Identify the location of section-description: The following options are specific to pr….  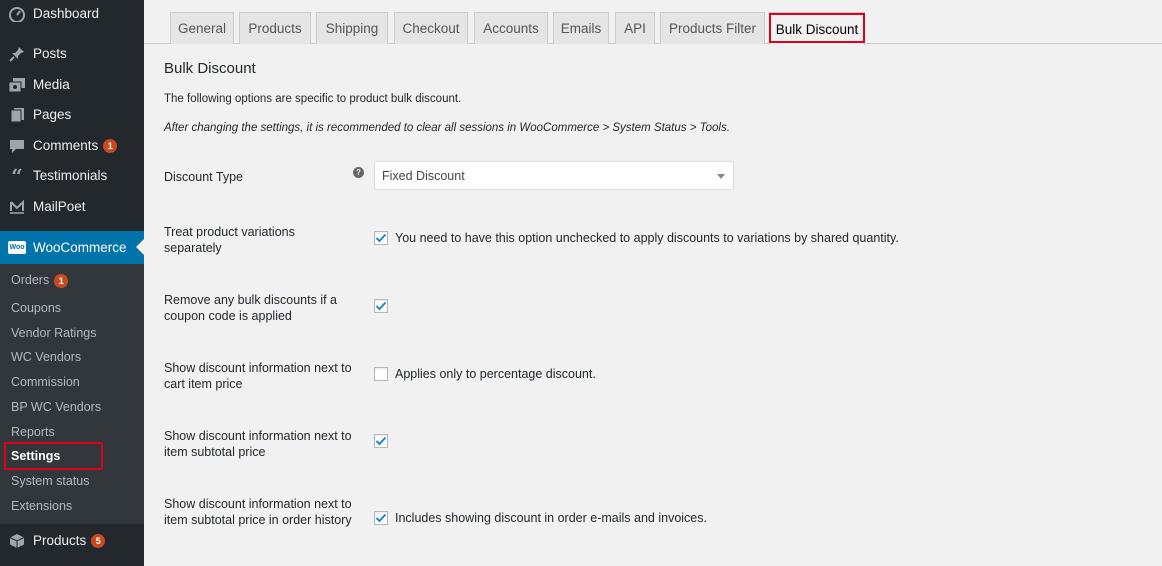
(313, 99).